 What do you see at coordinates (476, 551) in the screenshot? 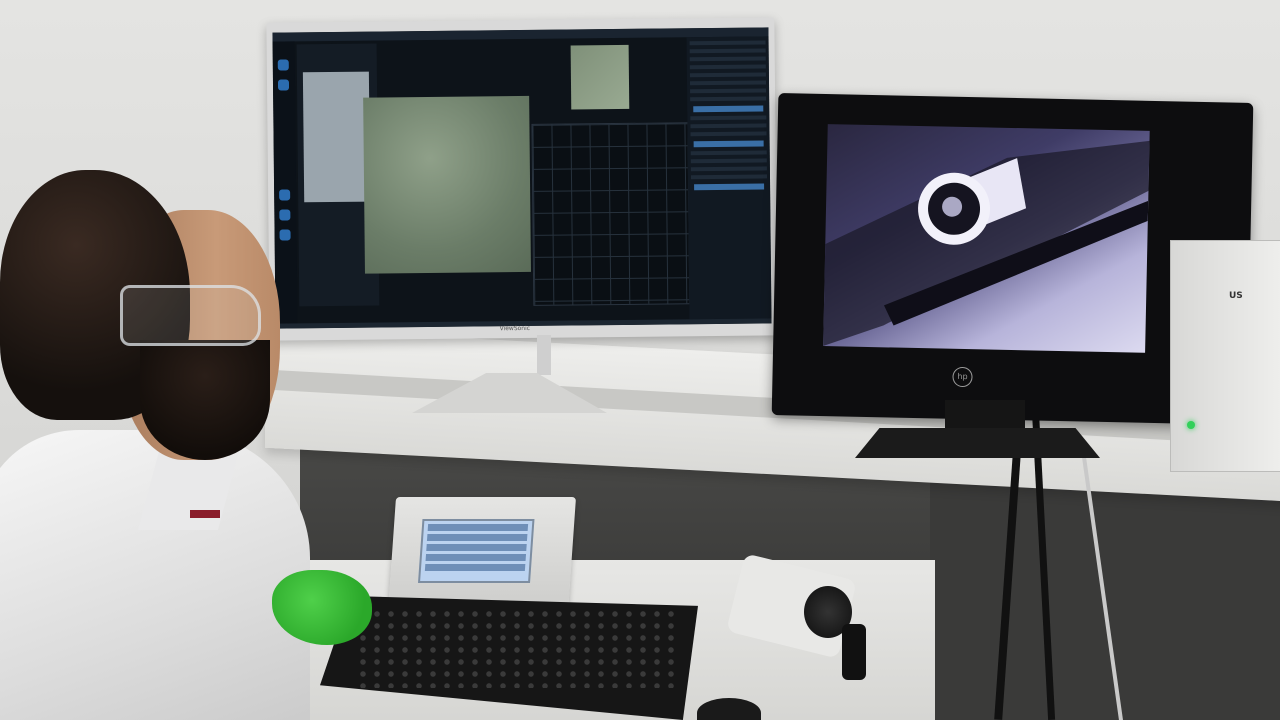
I see `touch-control-screen` at bounding box center [476, 551].